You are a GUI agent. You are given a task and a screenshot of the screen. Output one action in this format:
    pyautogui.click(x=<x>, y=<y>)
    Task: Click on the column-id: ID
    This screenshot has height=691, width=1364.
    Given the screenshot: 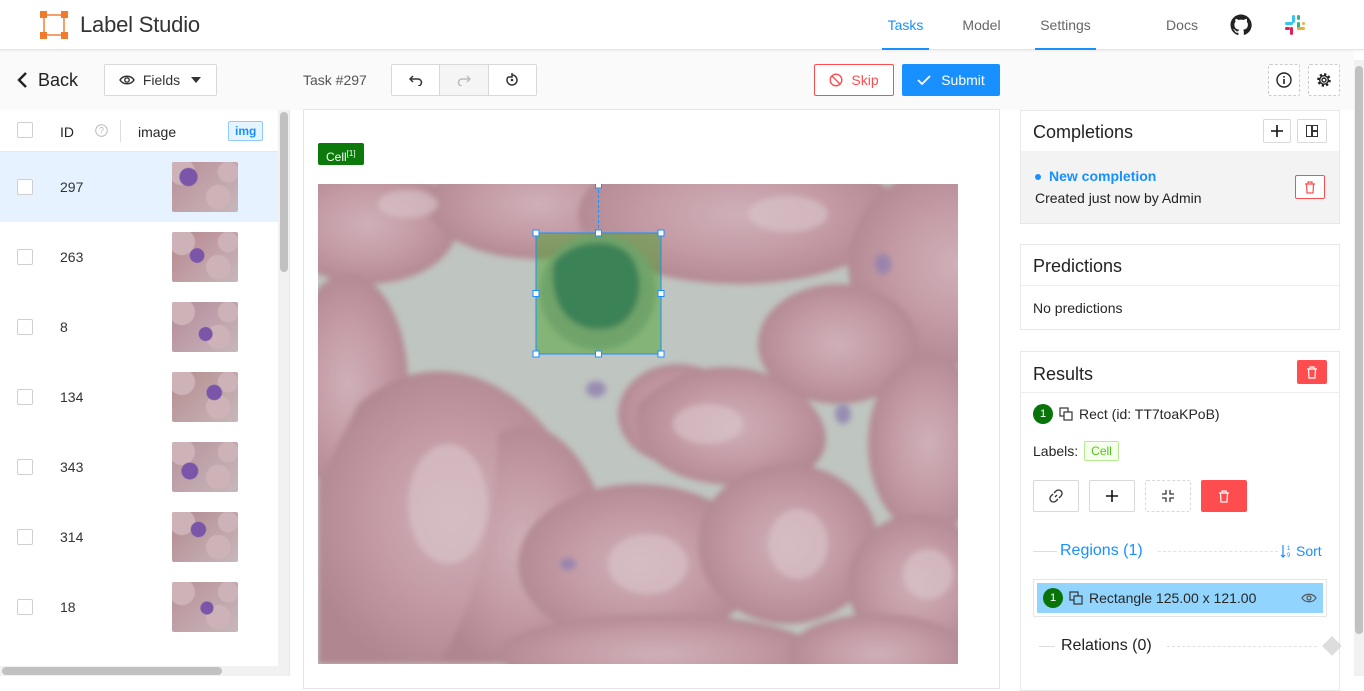 What is the action you would take?
    pyautogui.click(x=67, y=132)
    